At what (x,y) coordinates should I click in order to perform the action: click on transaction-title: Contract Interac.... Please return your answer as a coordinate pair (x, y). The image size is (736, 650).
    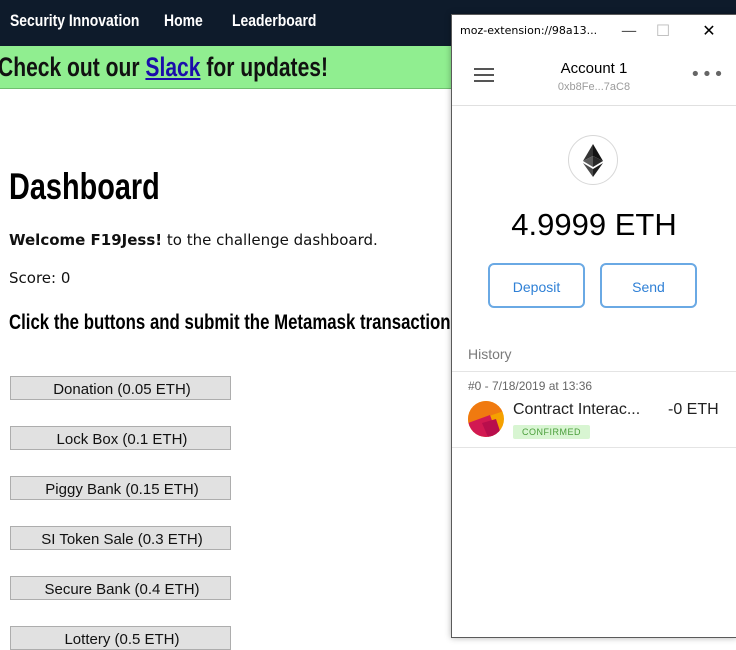
    Looking at the image, I should click on (577, 409).